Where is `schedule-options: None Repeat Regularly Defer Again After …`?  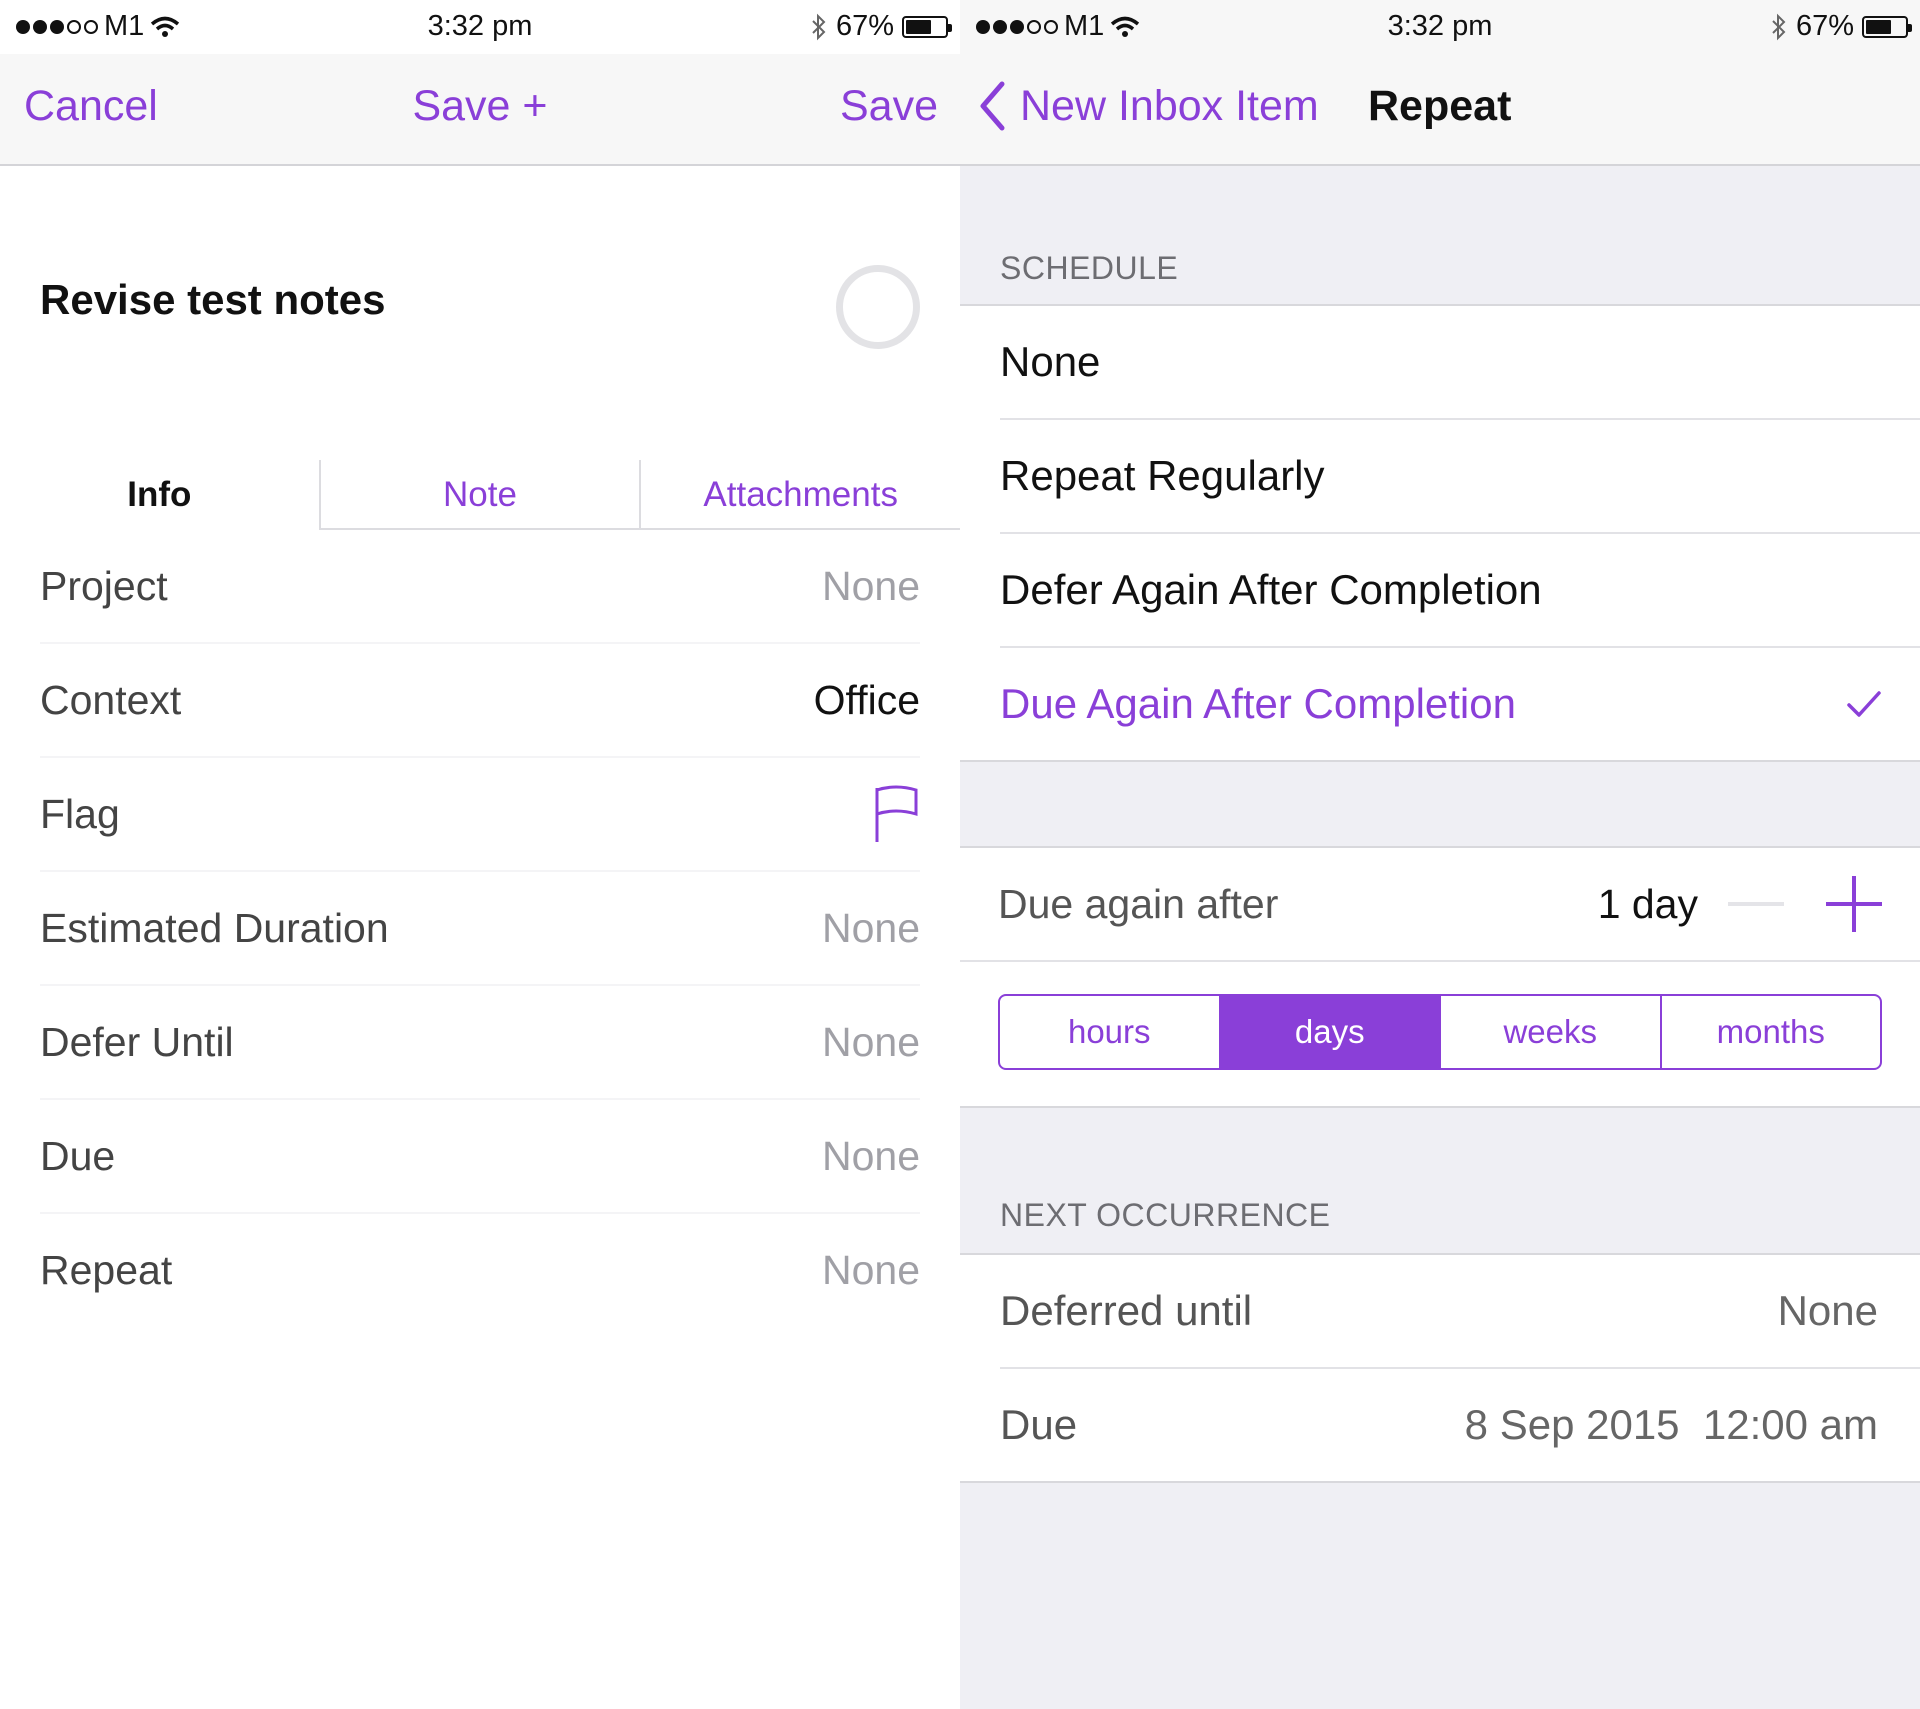
schedule-options: None Repeat Regularly Defer Again After … is located at coordinates (1440, 533).